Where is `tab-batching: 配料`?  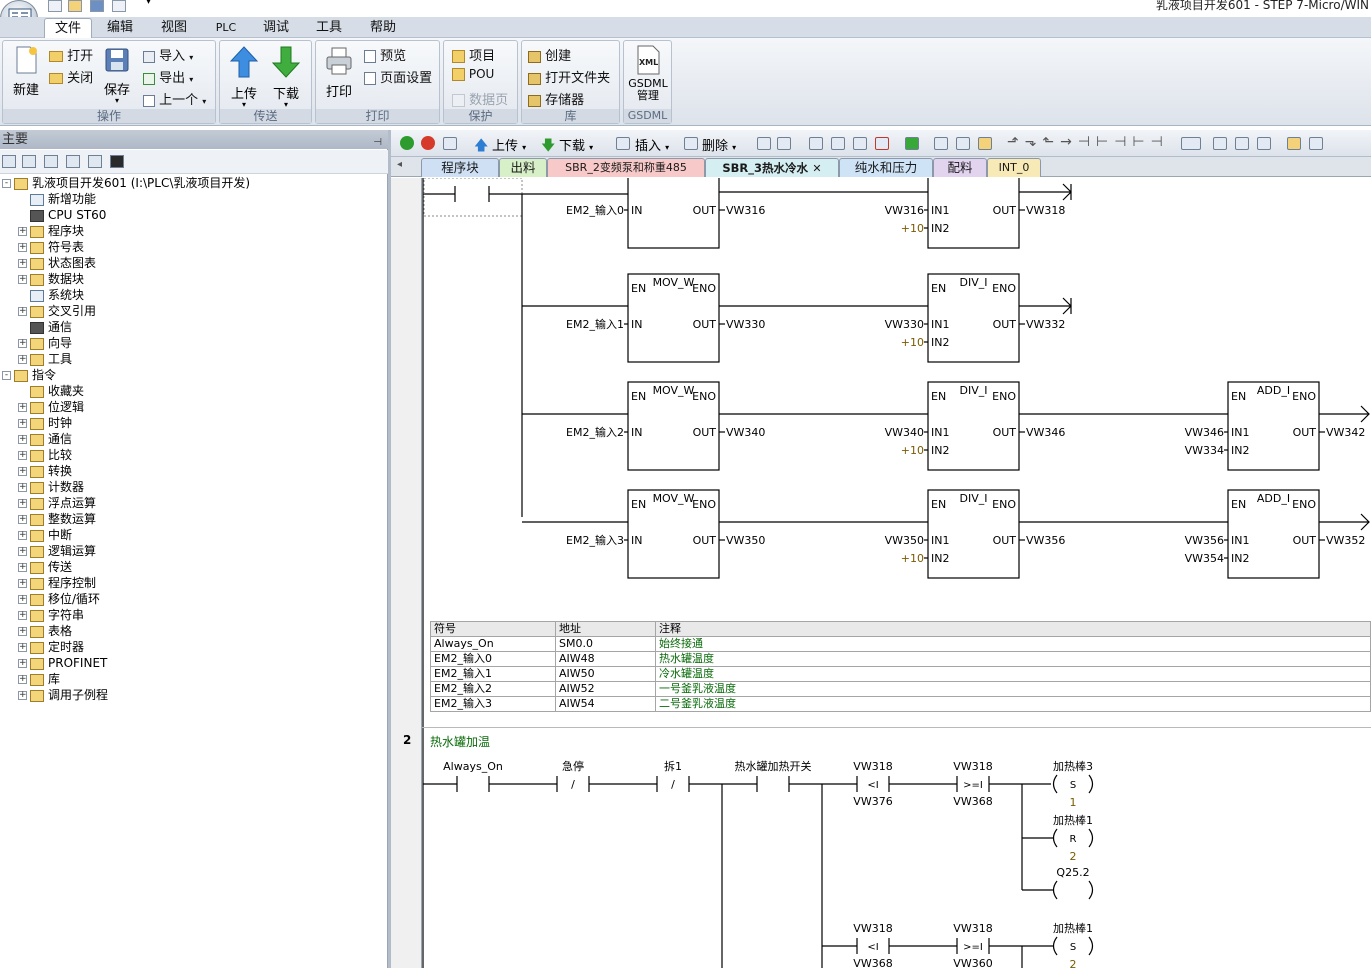
tab-batching: 配料 is located at coordinates (960, 167).